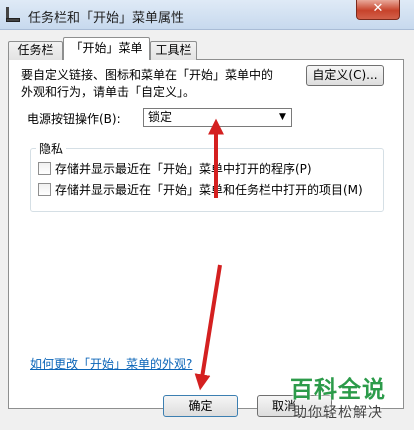 The image size is (414, 430). Describe the element at coordinates (14, 15) in the screenshot. I see `taskbar-properties-icon` at that location.